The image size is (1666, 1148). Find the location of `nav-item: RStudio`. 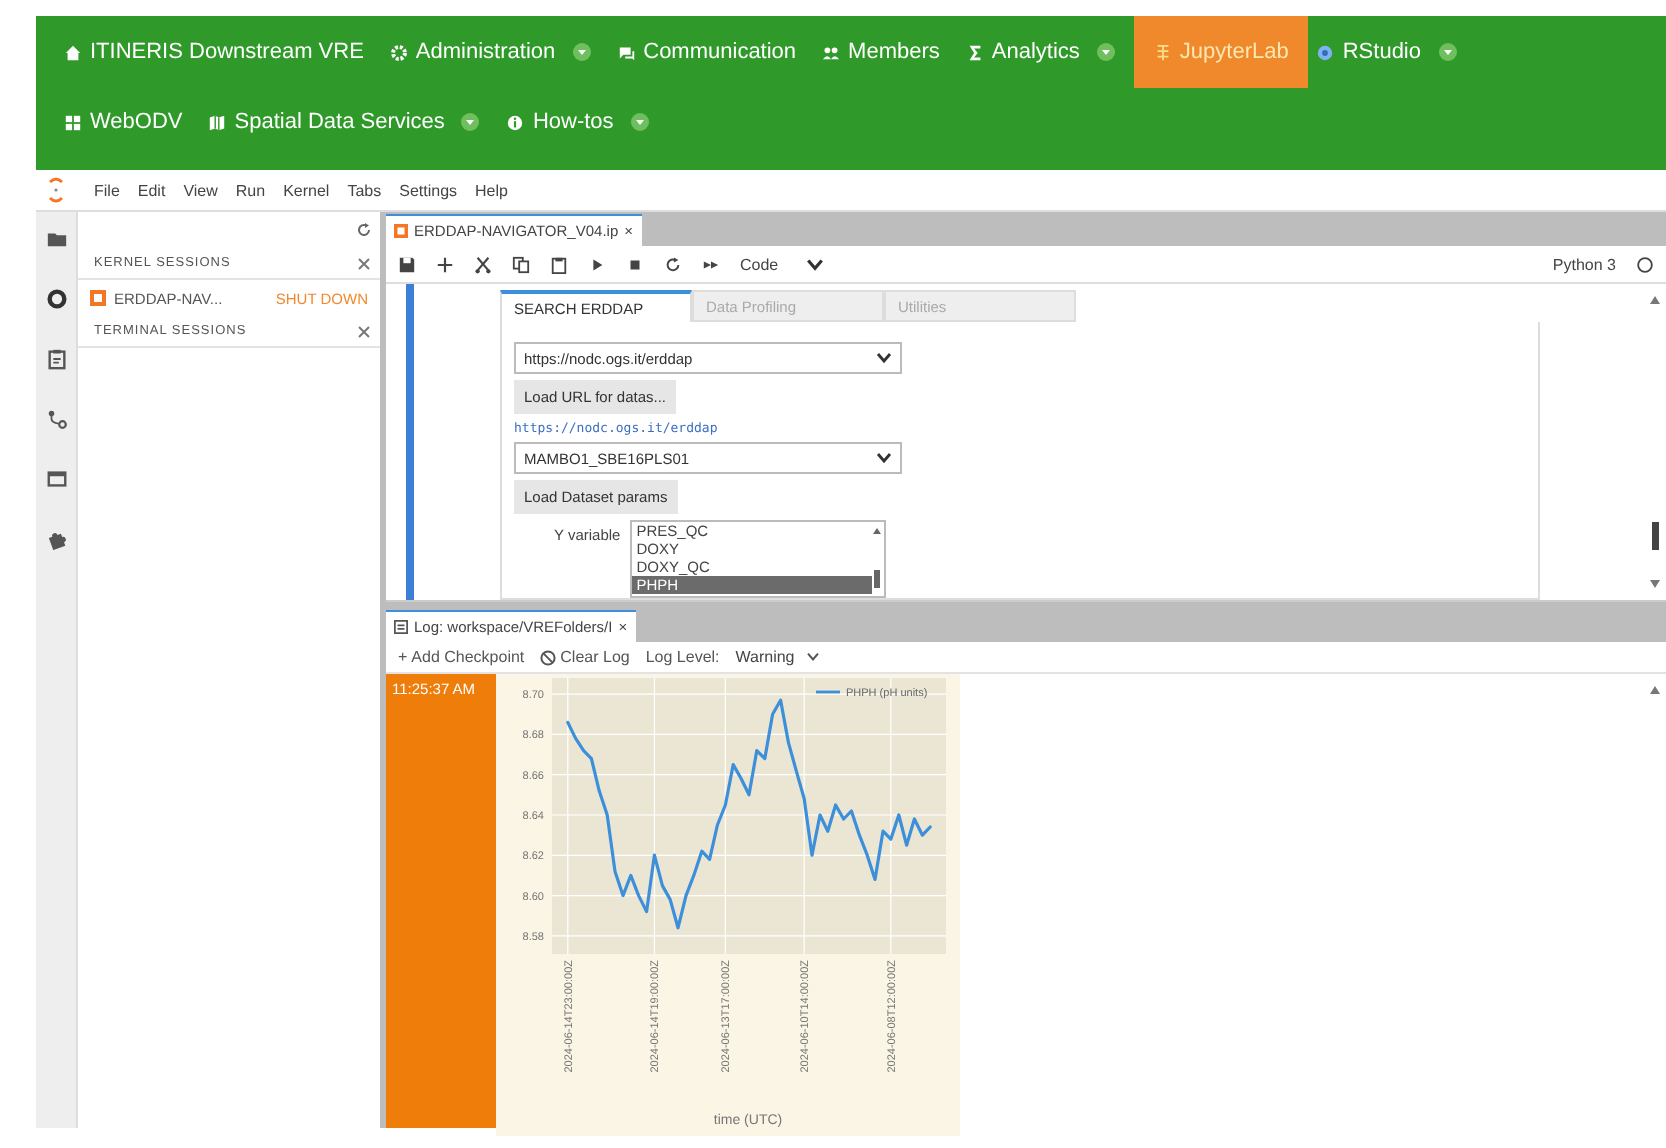

nav-item: RStudio is located at coordinates (1391, 52).